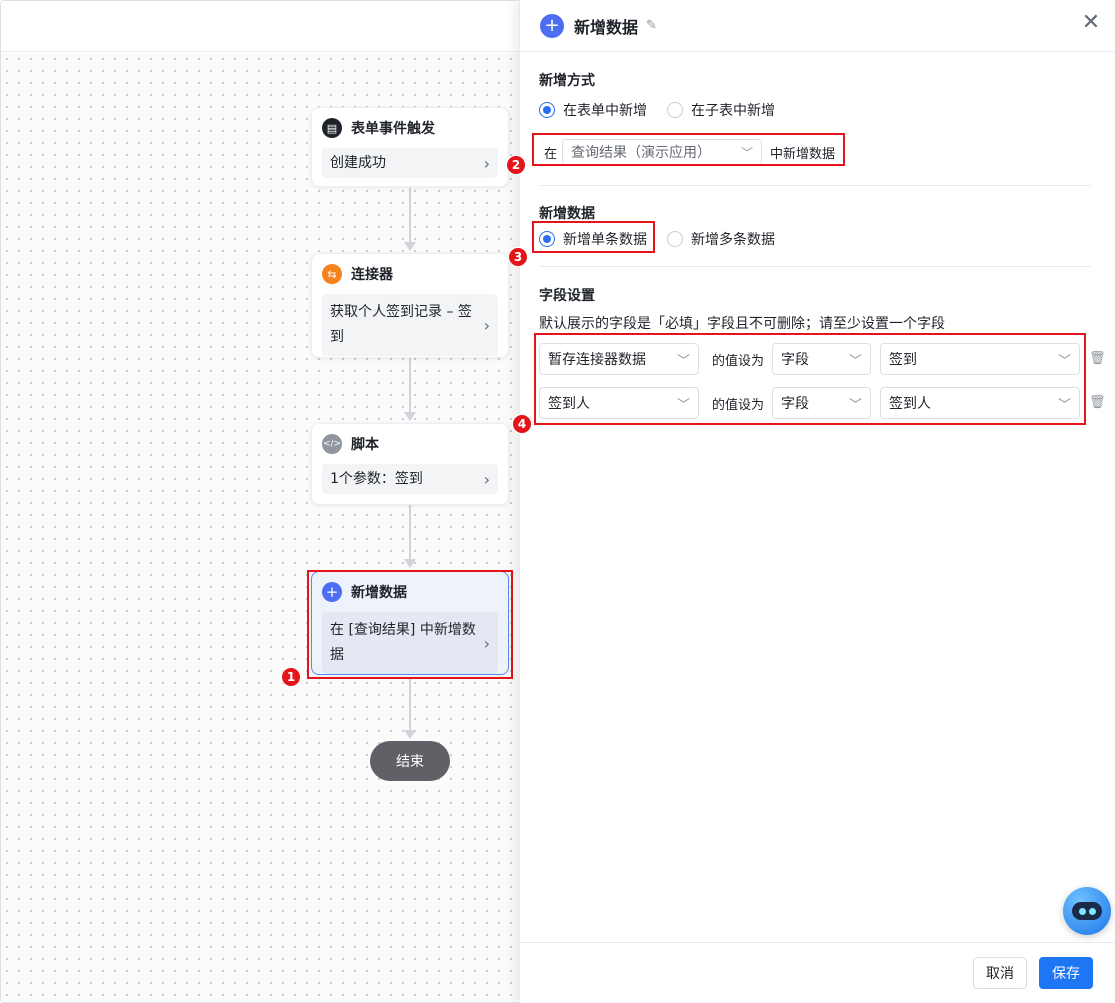 This screenshot has height=1003, width=1115. What do you see at coordinates (410, 464) in the screenshot?
I see `flow-node-script: </> 脚本 1个参数：签到 ›` at bounding box center [410, 464].